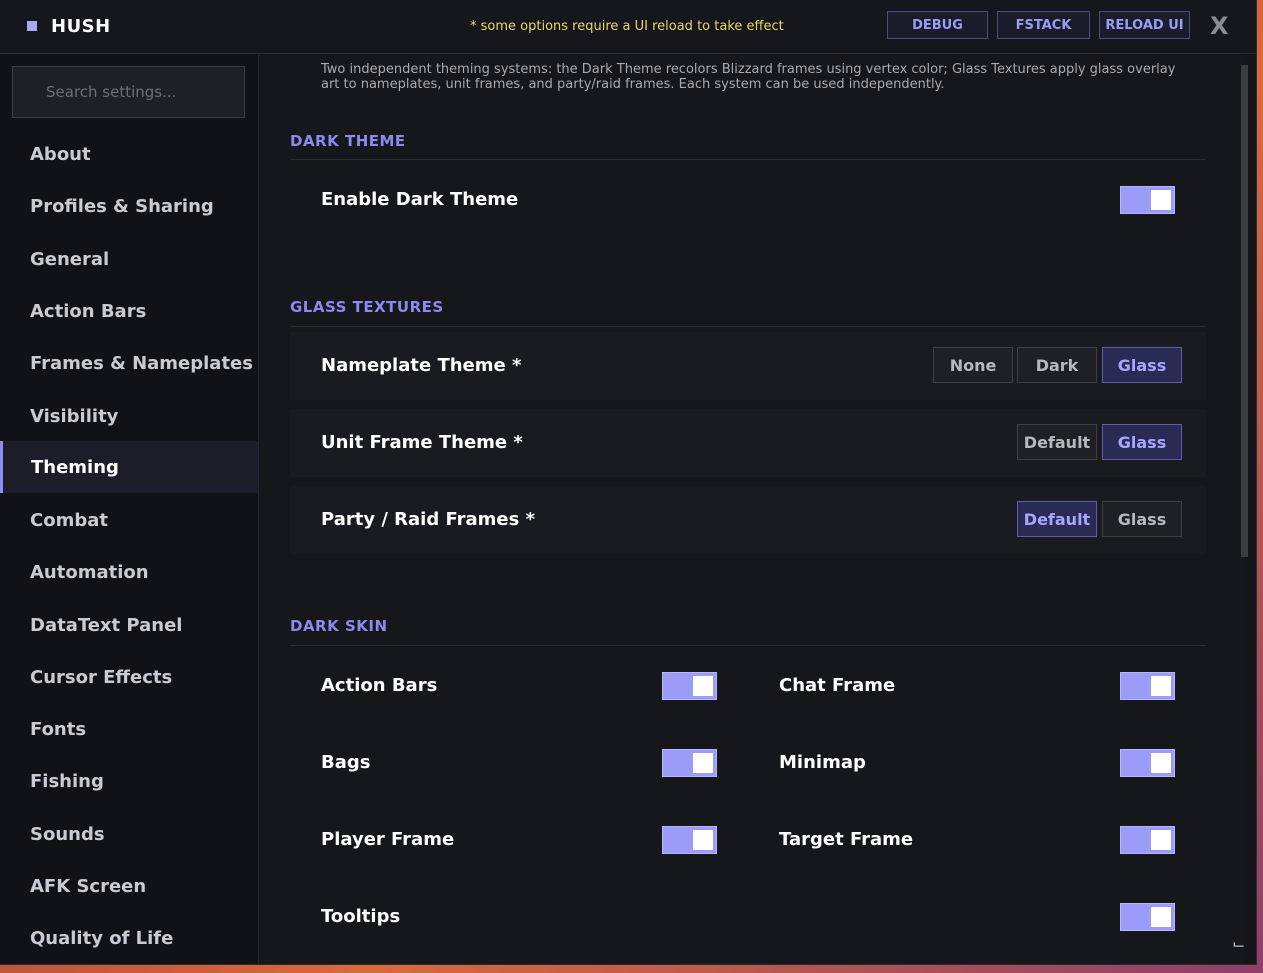 This screenshot has width=1263, height=973. What do you see at coordinates (1238, 943) in the screenshot?
I see `resize-handle-icon: ⌙` at bounding box center [1238, 943].